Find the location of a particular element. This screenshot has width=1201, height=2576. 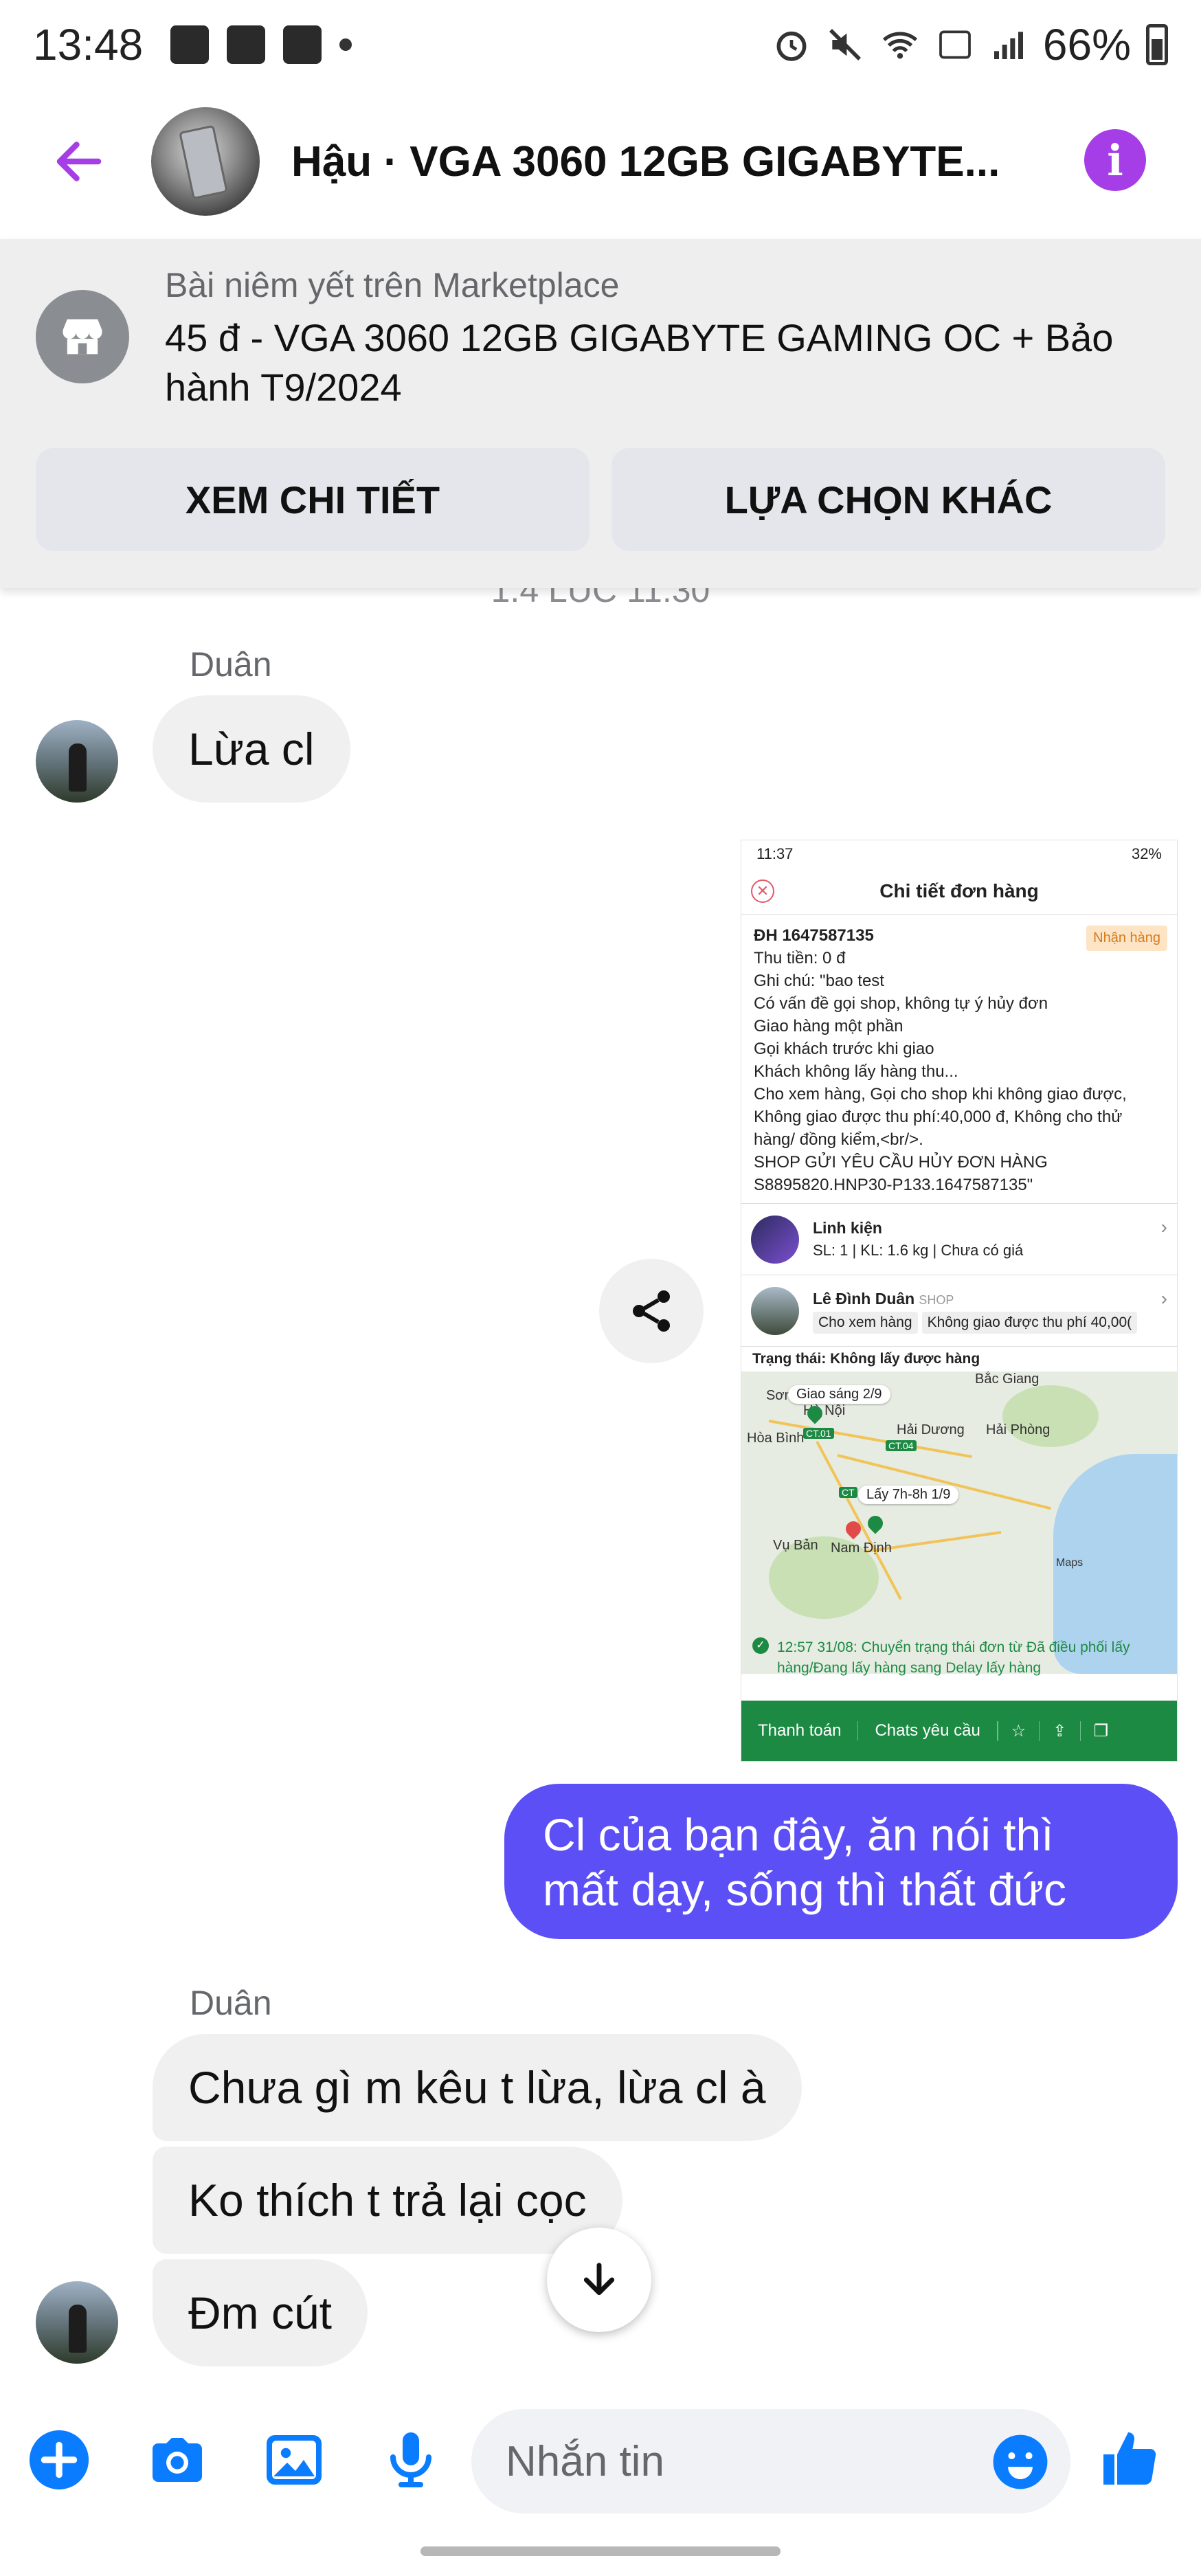

system-icons: 66% is located at coordinates (970, 45).